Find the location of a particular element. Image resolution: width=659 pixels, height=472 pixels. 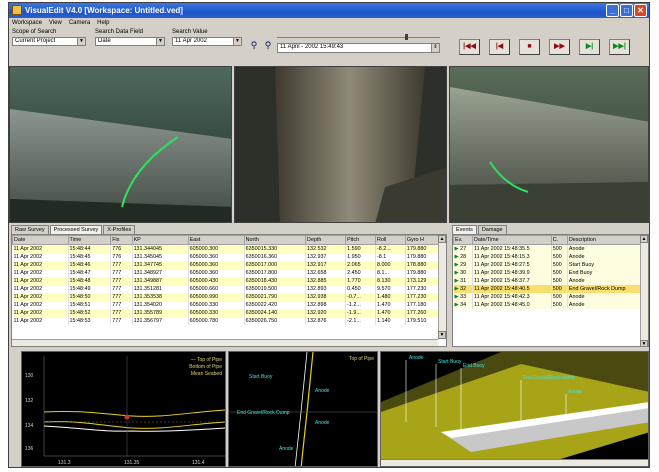

column-header: Pitch is located at coordinates (360, 240).